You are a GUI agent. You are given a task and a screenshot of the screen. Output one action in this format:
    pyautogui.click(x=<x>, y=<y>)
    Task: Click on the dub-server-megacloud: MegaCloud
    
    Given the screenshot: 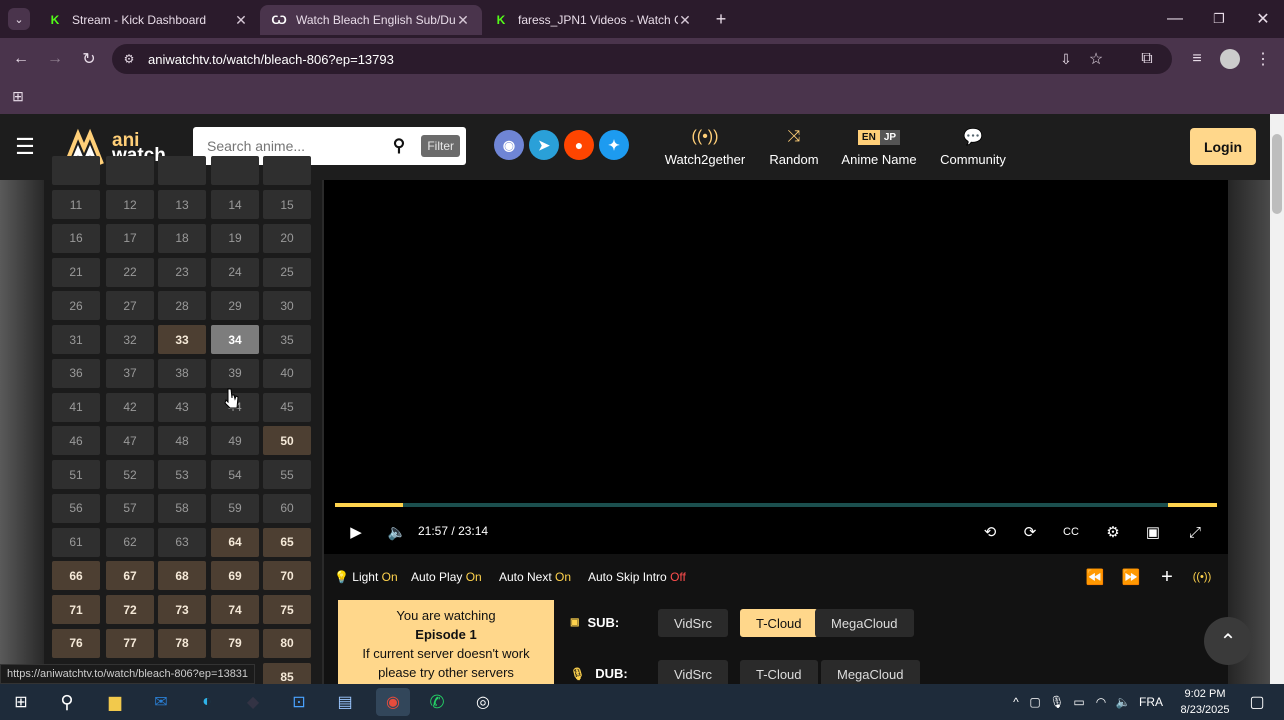 What is the action you would take?
    pyautogui.click(x=870, y=672)
    